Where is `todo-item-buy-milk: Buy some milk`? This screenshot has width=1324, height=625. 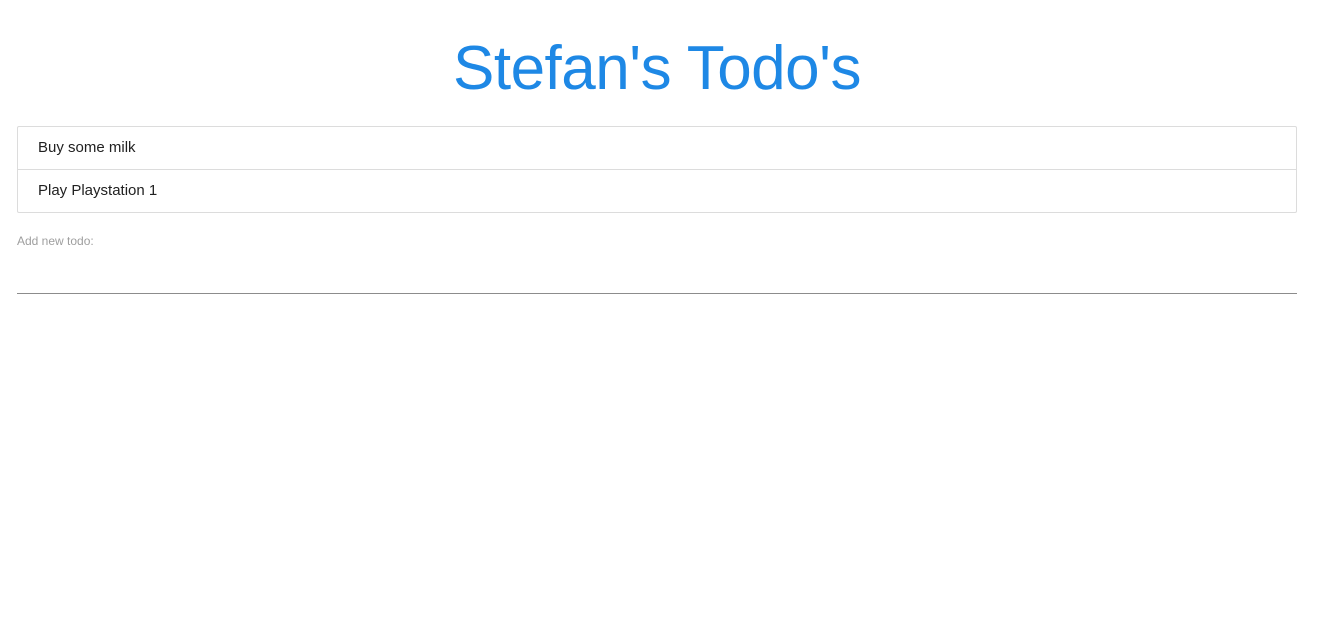
todo-item-buy-milk: Buy some milk is located at coordinates (657, 148).